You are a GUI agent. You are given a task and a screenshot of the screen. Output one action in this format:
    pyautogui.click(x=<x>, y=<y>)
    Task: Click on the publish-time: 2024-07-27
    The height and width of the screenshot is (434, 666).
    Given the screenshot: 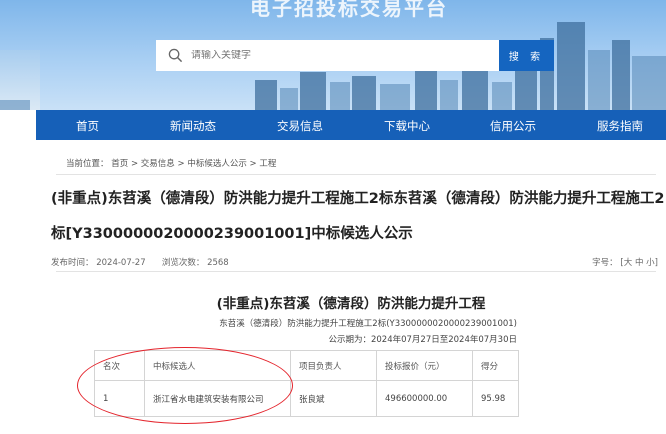 What is the action you would take?
    pyautogui.click(x=121, y=263)
    